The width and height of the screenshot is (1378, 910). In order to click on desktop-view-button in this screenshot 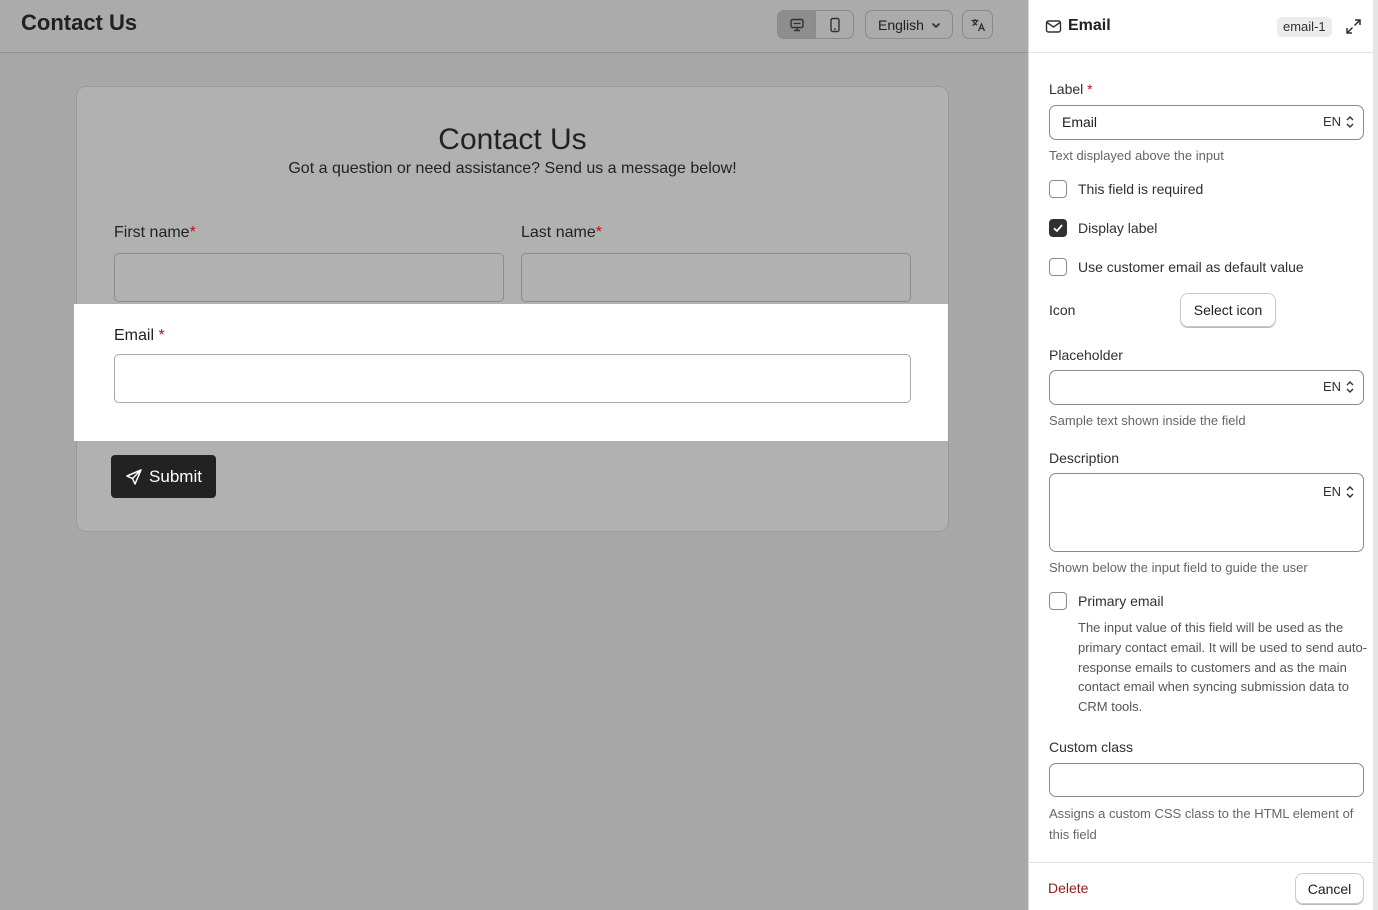, I will do `click(796, 24)`.